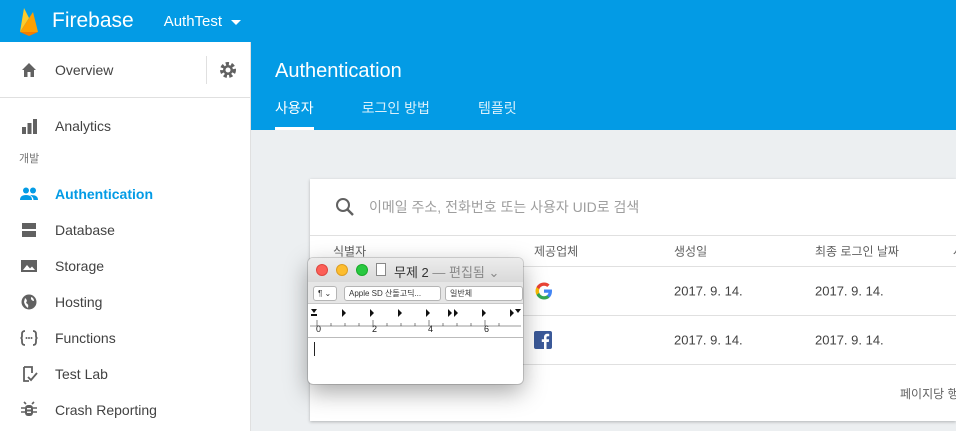 Image resolution: width=956 pixels, height=431 pixels. I want to click on sidebar-item-label: Test Lab, so click(81, 374).